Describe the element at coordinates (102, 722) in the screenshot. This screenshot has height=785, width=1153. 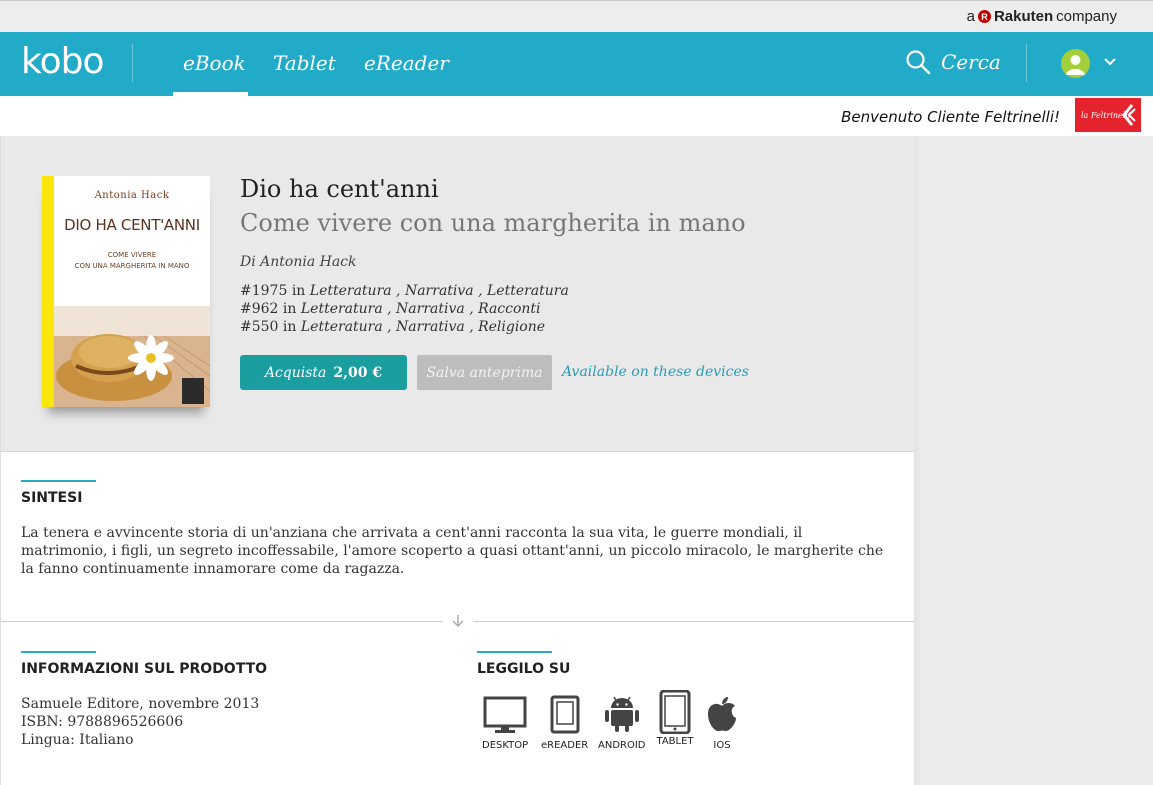
I see `isbn: ISBN: 9788896526606` at that location.